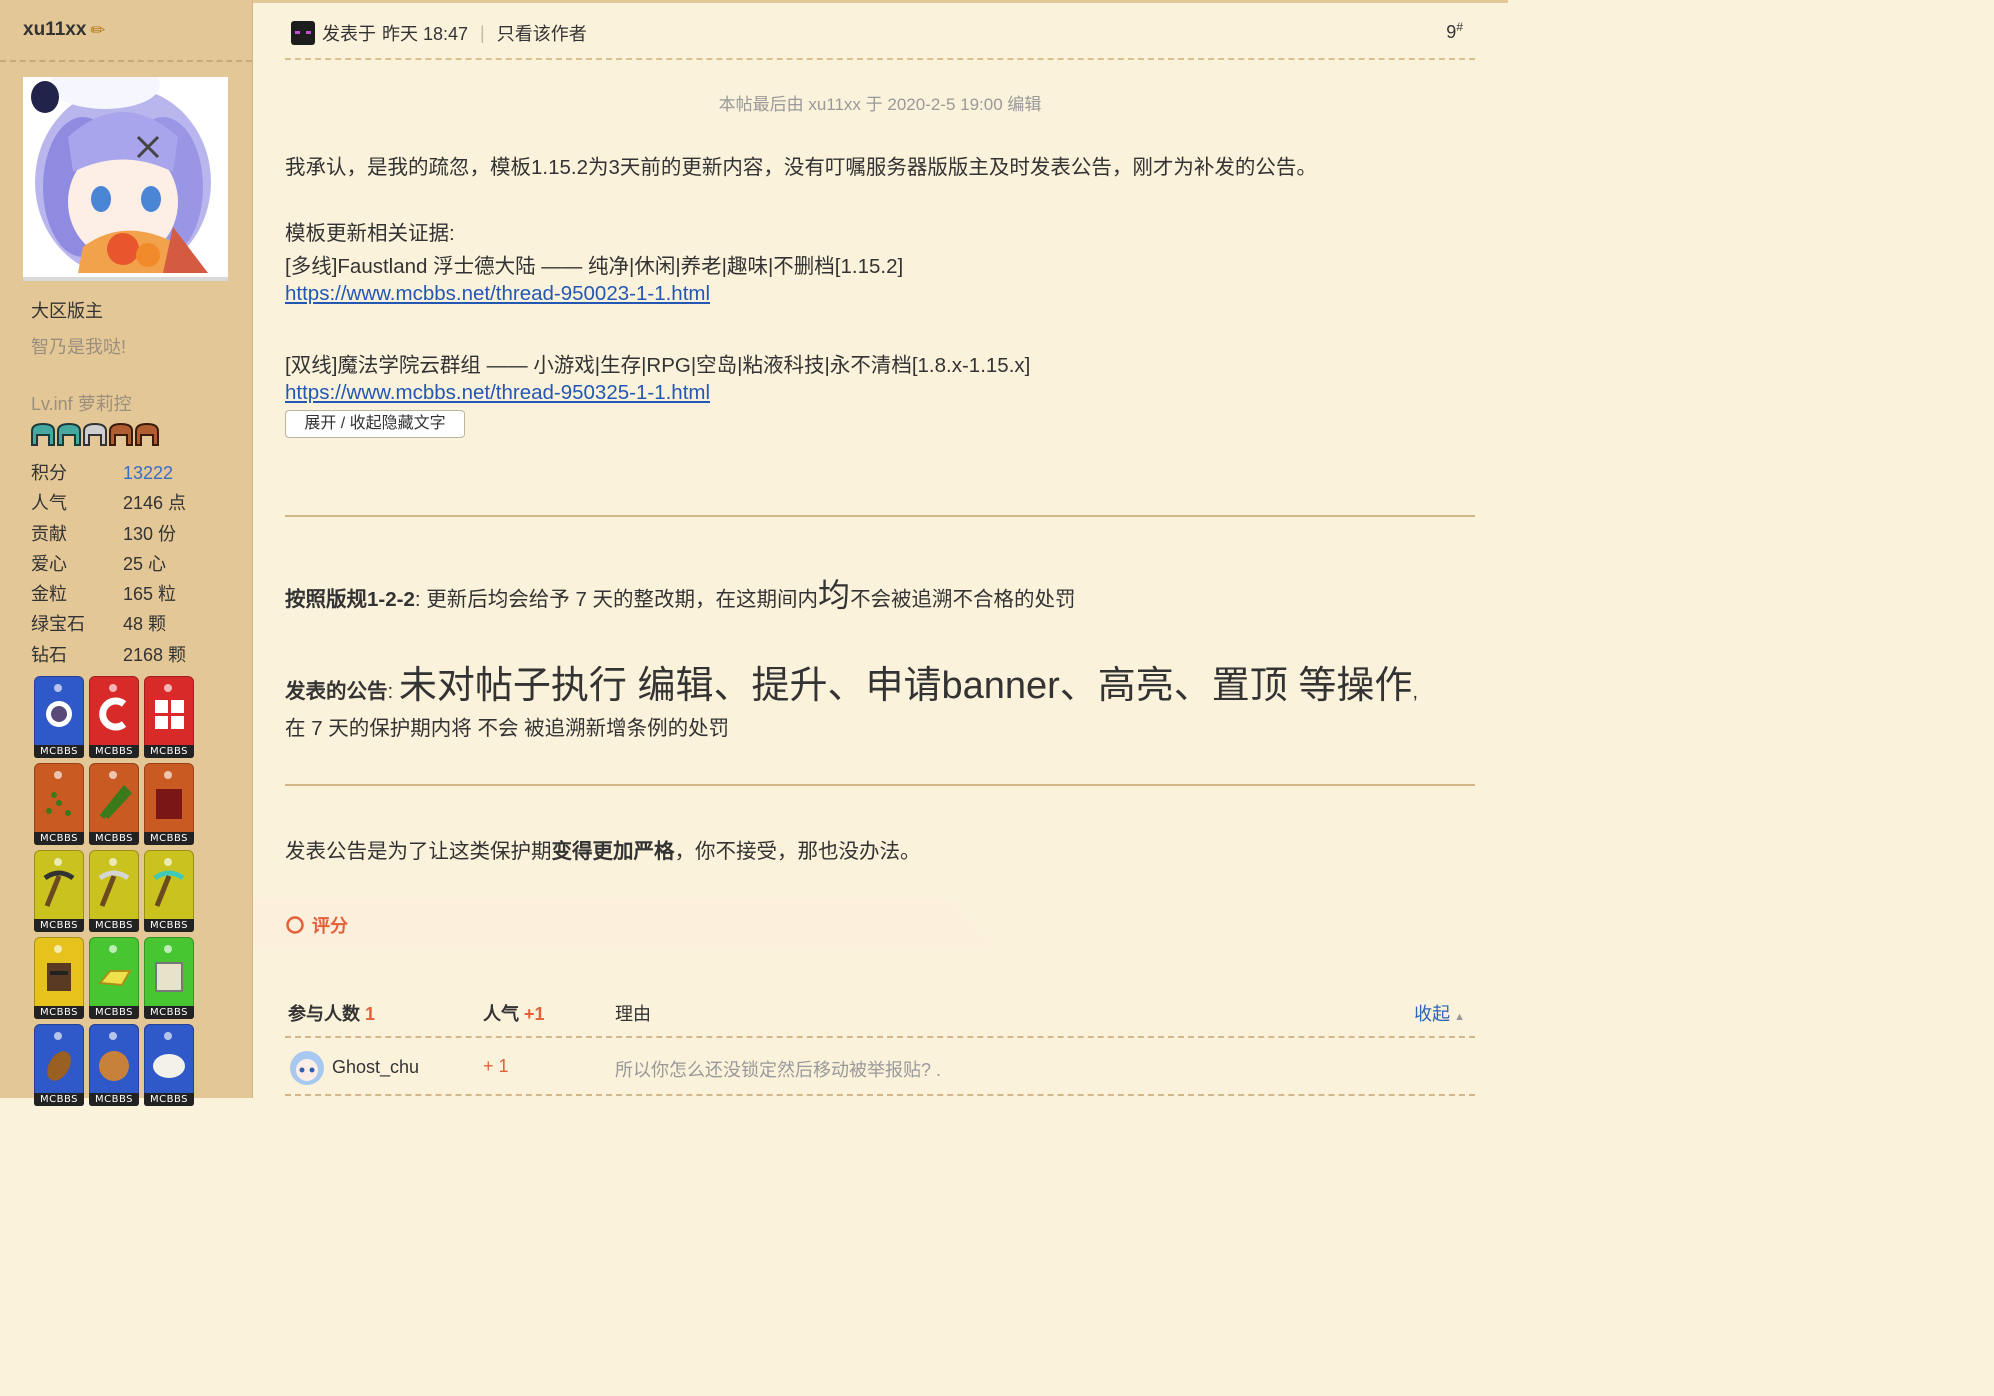 Image resolution: width=1994 pixels, height=1396 pixels. Describe the element at coordinates (349, 34) in the screenshot. I see `posted-label: 发表于` at that location.